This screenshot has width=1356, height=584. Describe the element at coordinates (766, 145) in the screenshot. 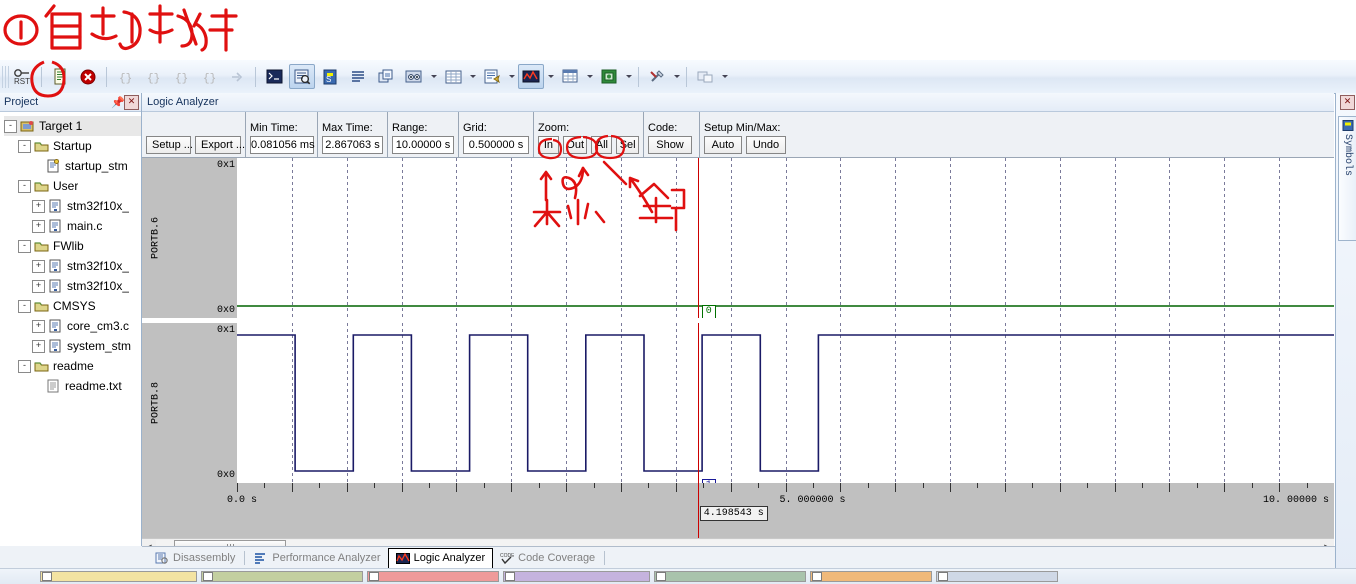

I see `undo-button: Undo` at that location.